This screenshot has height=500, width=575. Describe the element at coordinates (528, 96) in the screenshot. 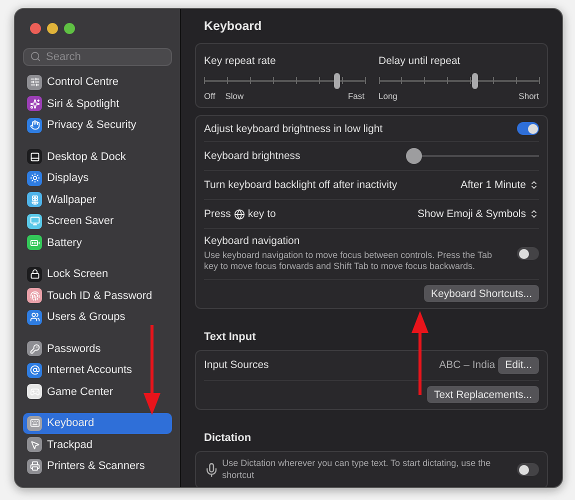

I see `slider-caption: Short` at that location.